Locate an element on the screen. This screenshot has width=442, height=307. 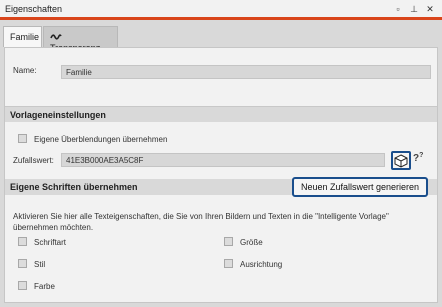
font-option-farbe: Farbe is located at coordinates (36, 286).